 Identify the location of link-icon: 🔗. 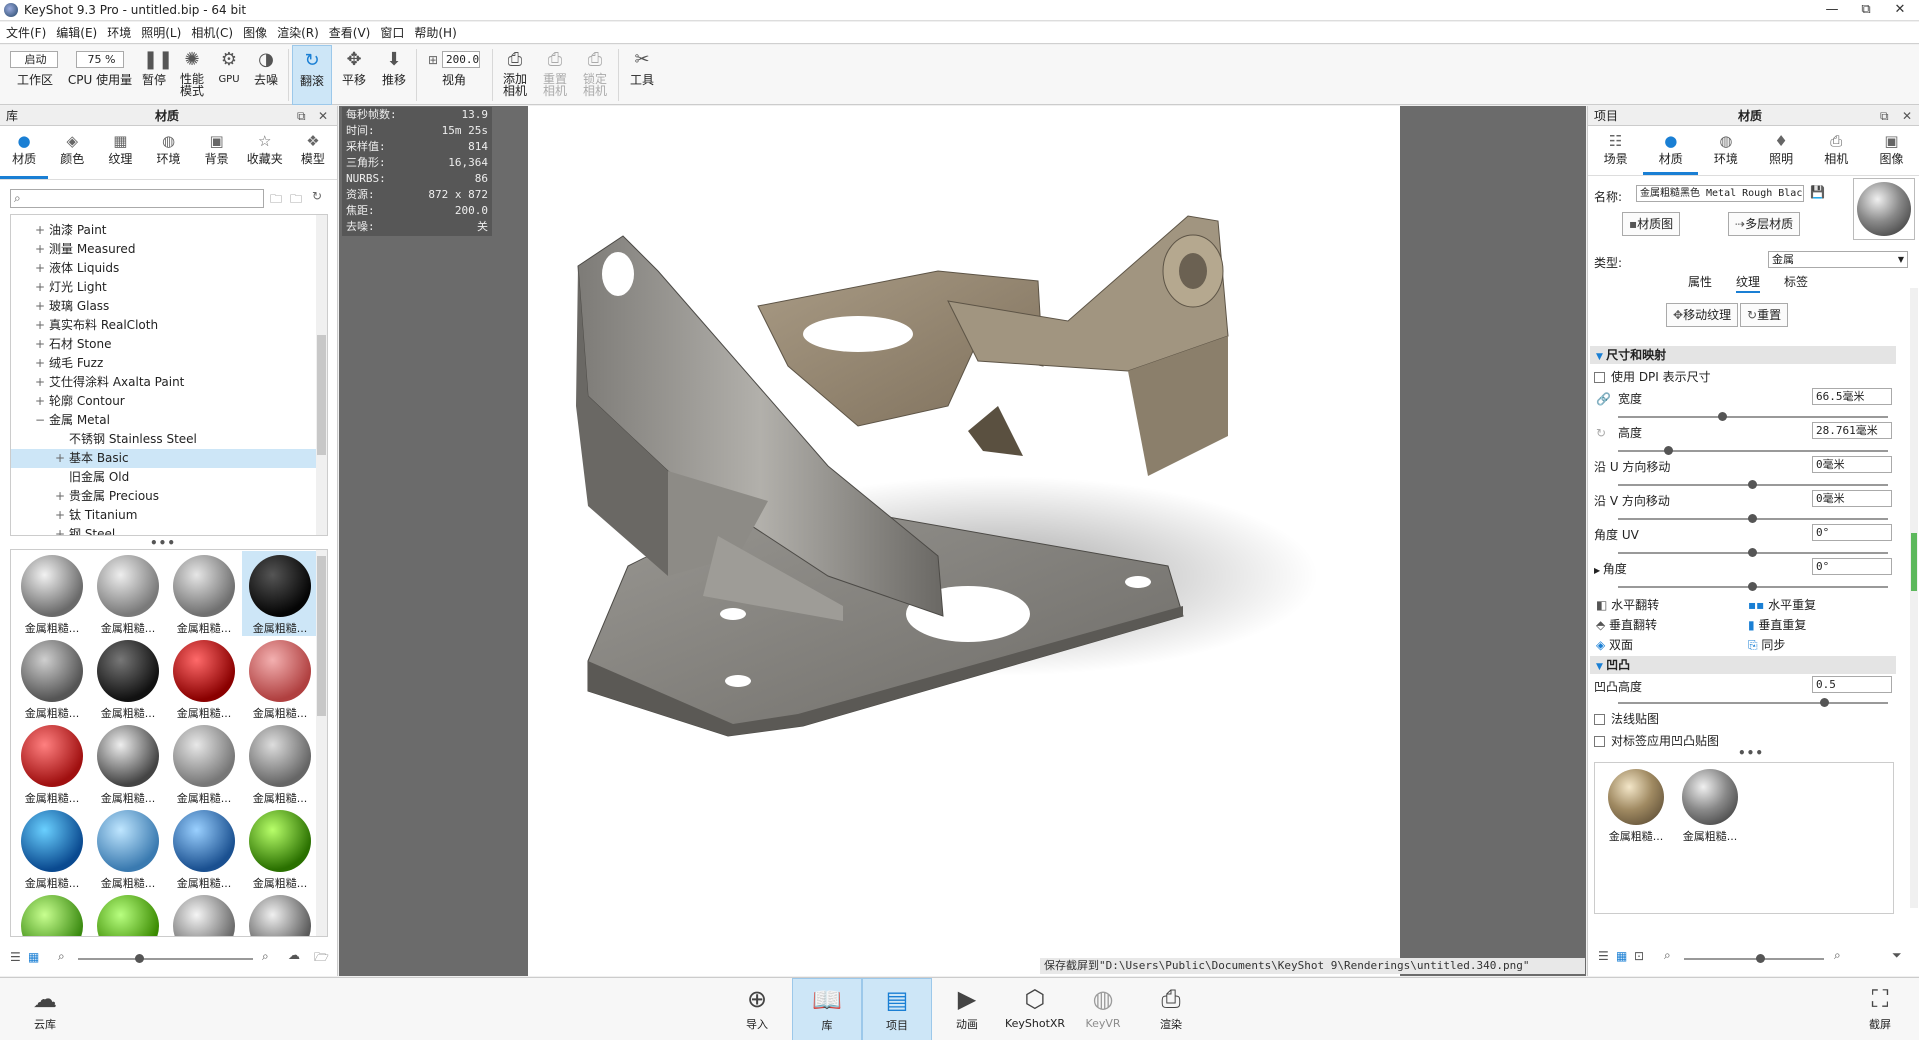
(1603, 399).